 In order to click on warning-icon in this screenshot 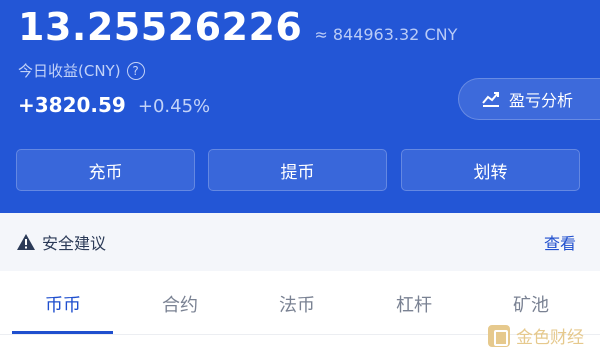, I will do `click(26, 242)`.